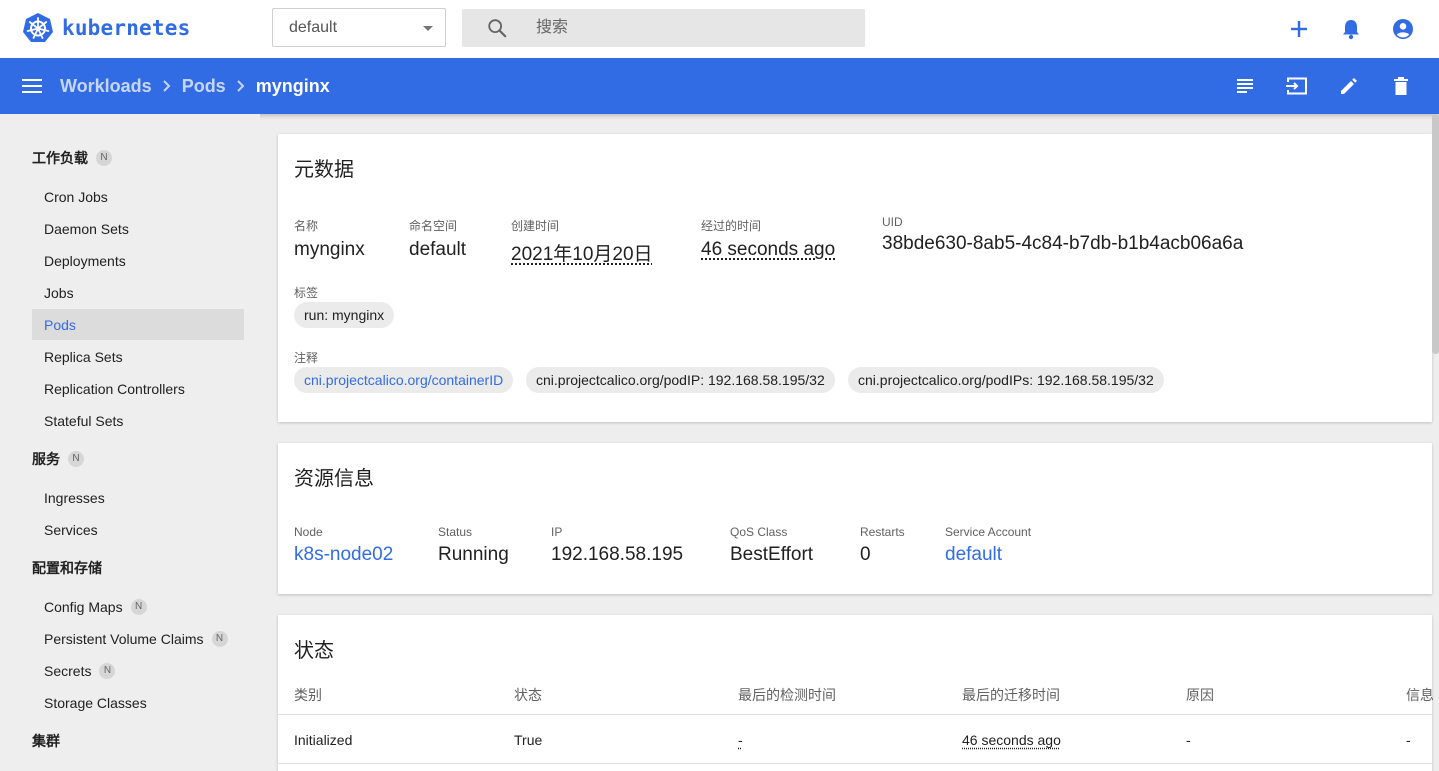 The width and height of the screenshot is (1439, 771). Describe the element at coordinates (323, 739) in the screenshot. I see `cell-type: Initialized` at that location.